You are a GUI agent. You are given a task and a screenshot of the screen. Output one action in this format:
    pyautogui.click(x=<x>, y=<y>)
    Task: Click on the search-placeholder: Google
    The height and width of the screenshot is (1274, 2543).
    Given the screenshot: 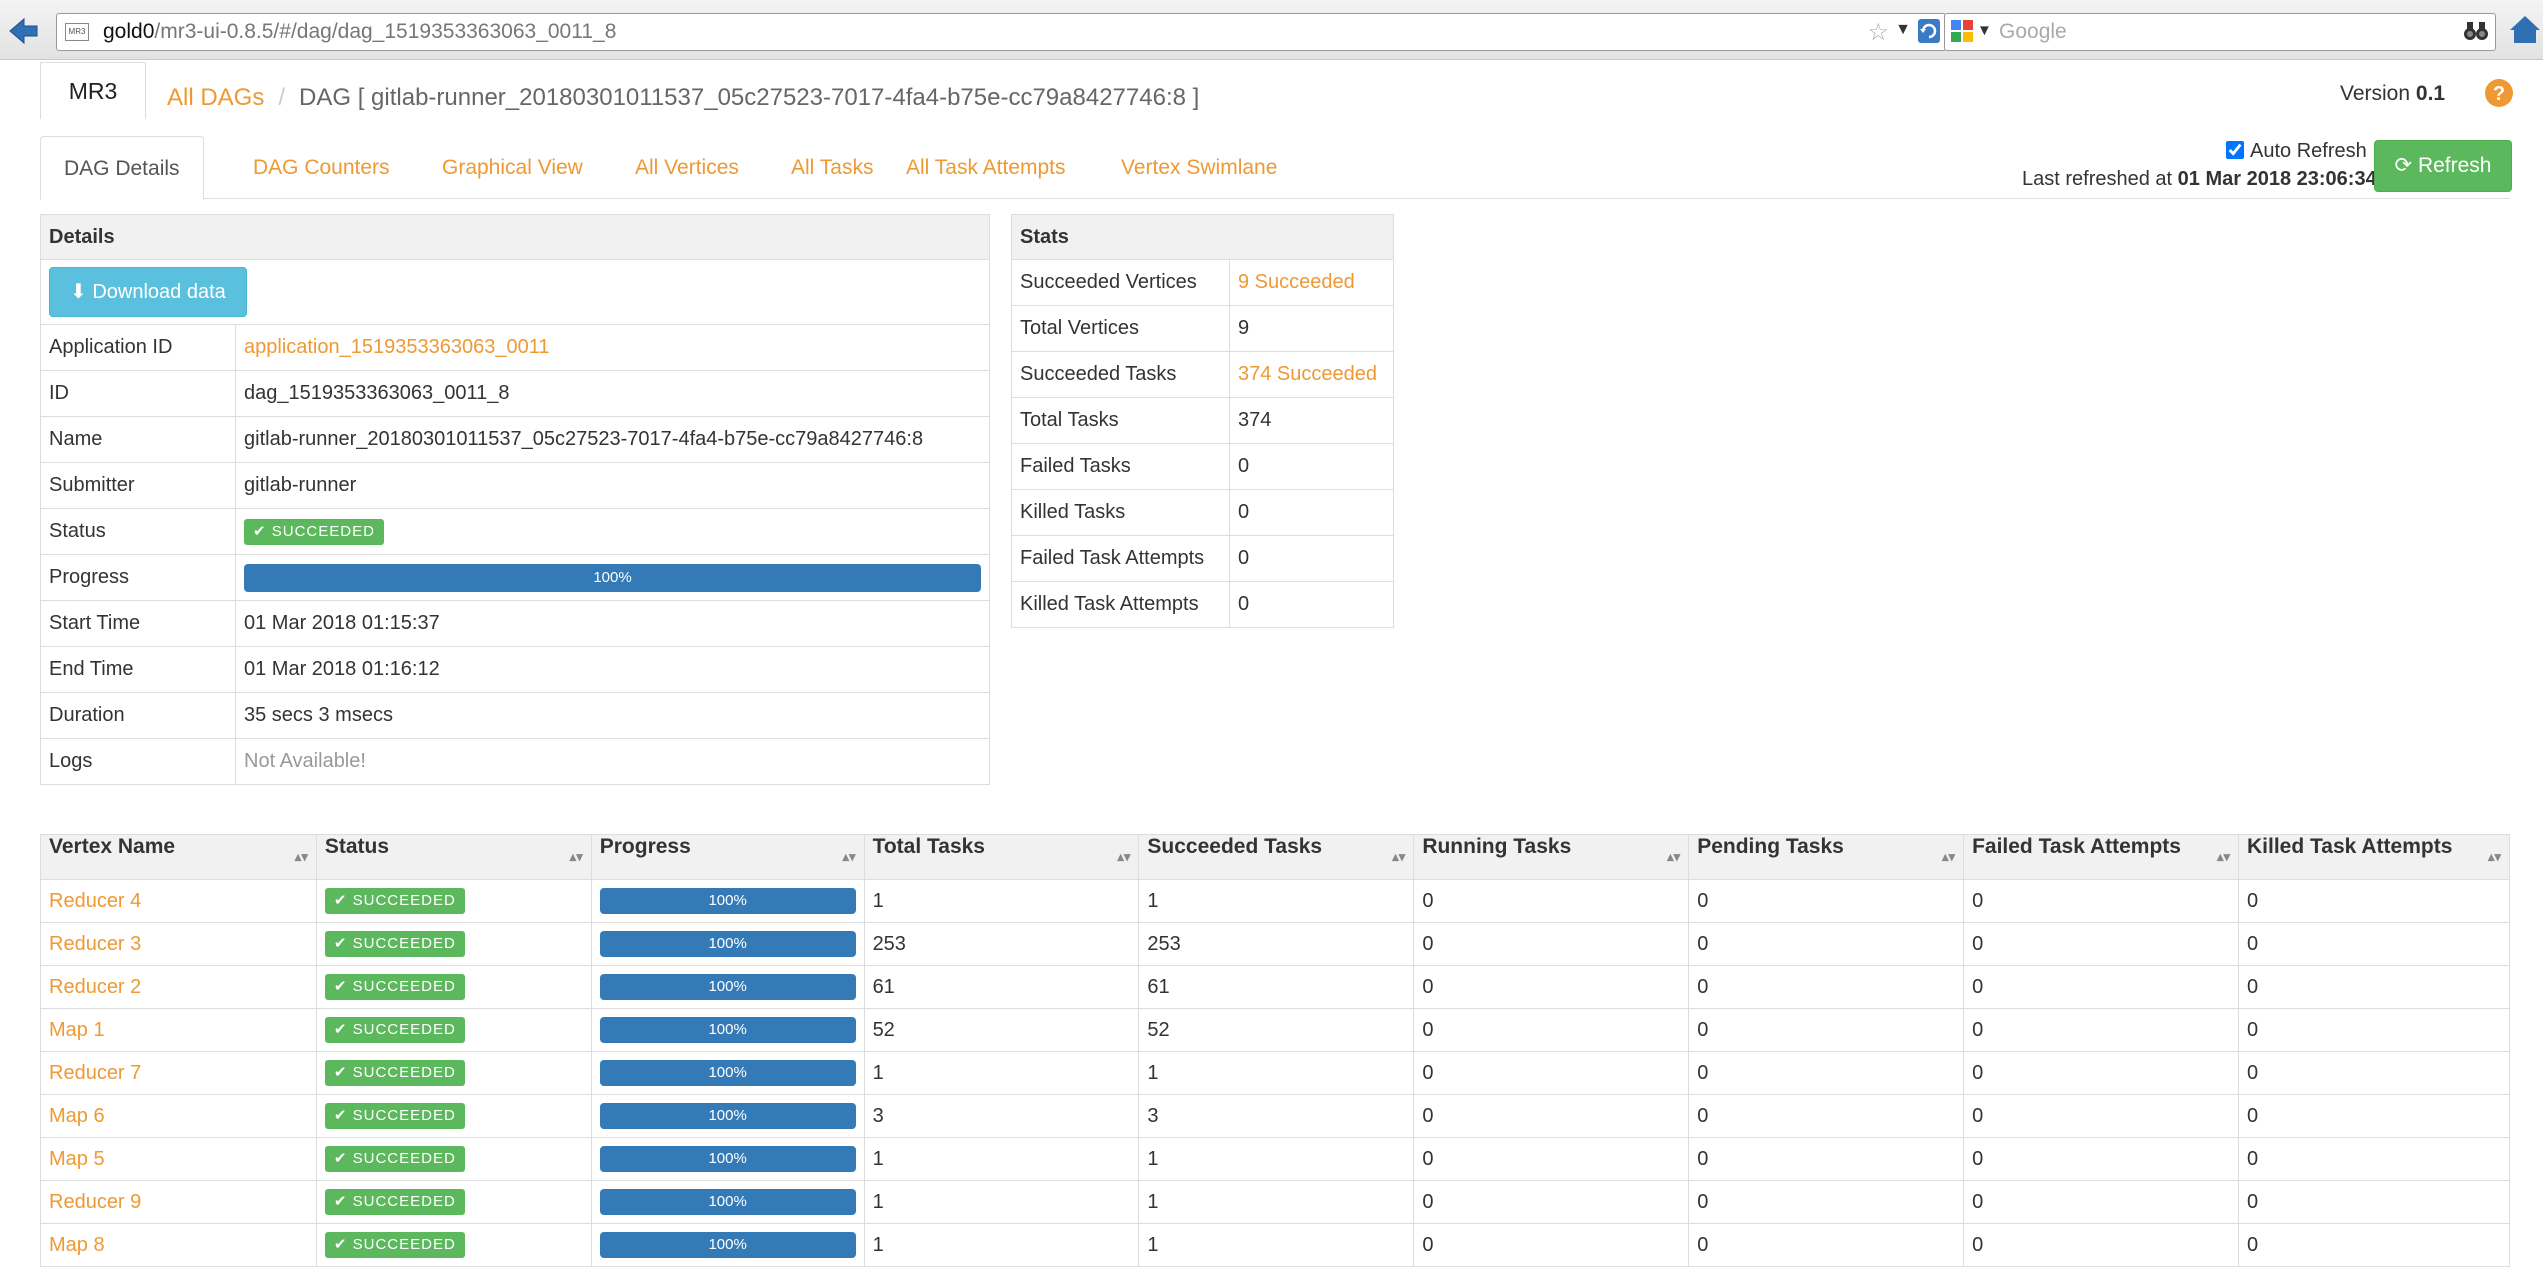 What is the action you would take?
    pyautogui.click(x=2033, y=32)
    